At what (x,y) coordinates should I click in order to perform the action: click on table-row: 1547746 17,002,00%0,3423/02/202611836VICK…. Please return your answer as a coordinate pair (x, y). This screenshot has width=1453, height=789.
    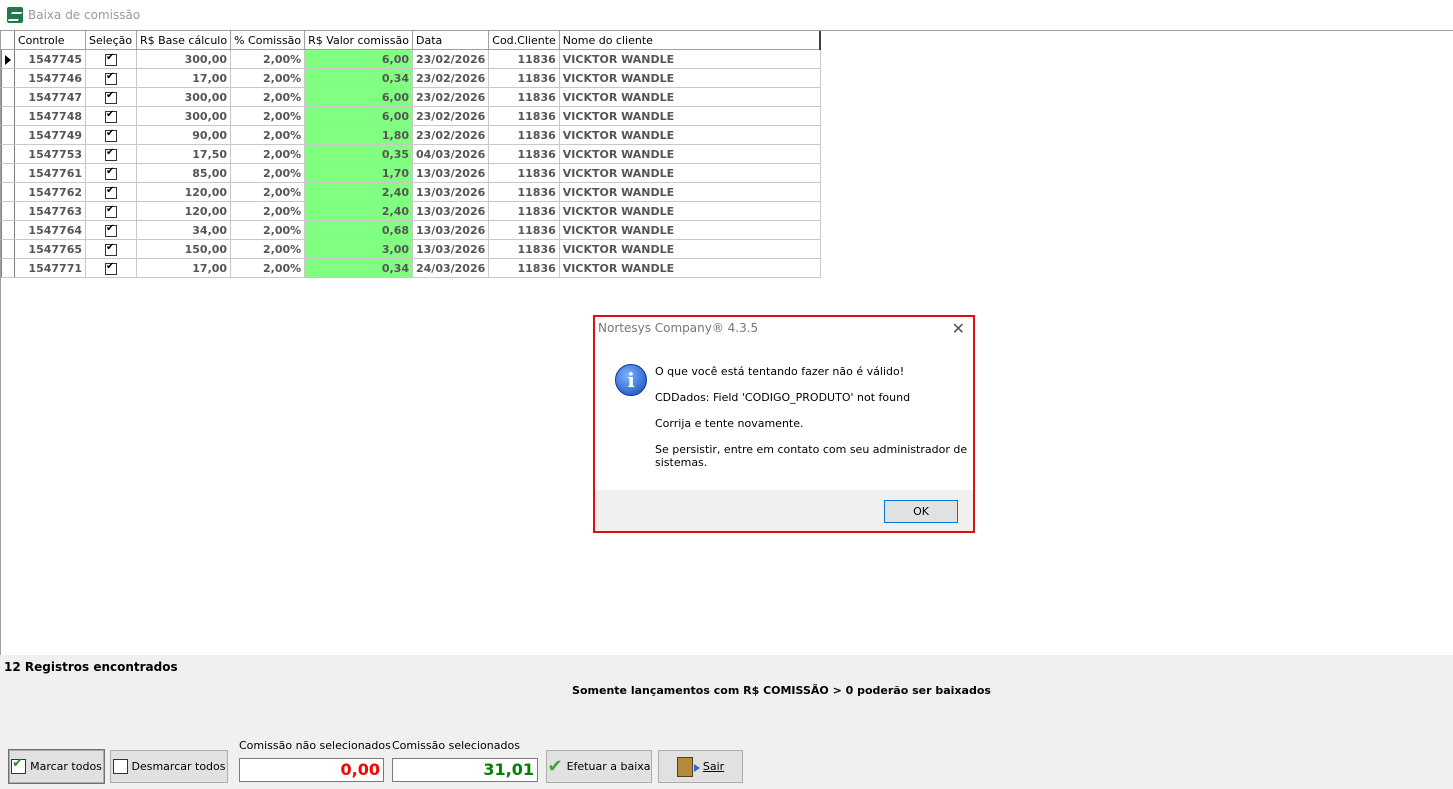
    Looking at the image, I should click on (411, 78).